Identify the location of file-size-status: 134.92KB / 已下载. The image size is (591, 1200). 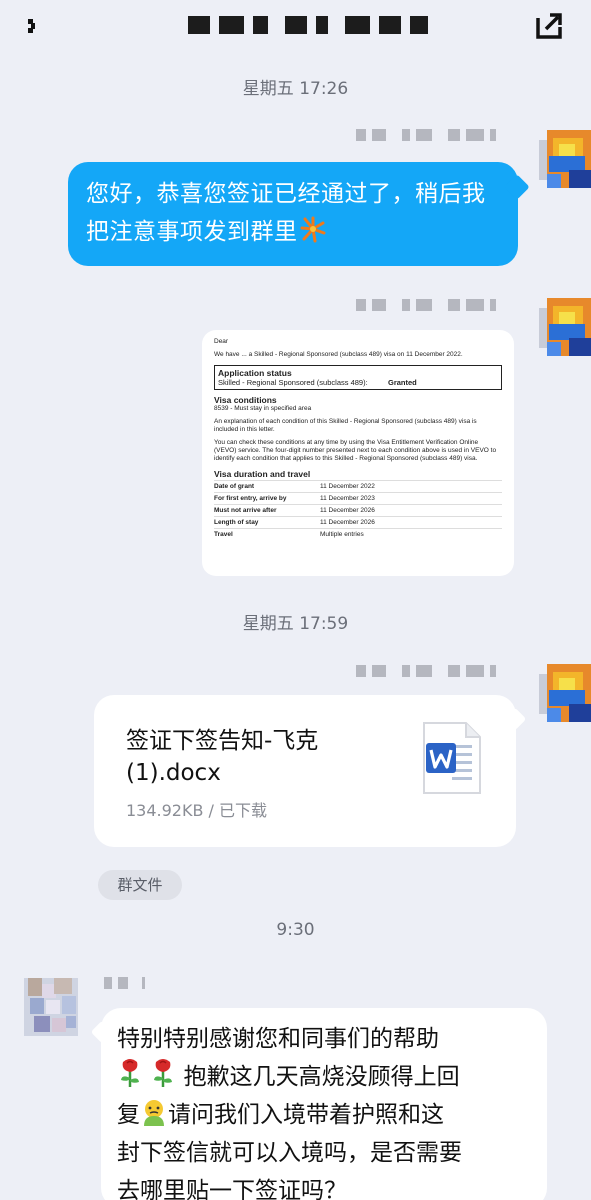
(197, 810).